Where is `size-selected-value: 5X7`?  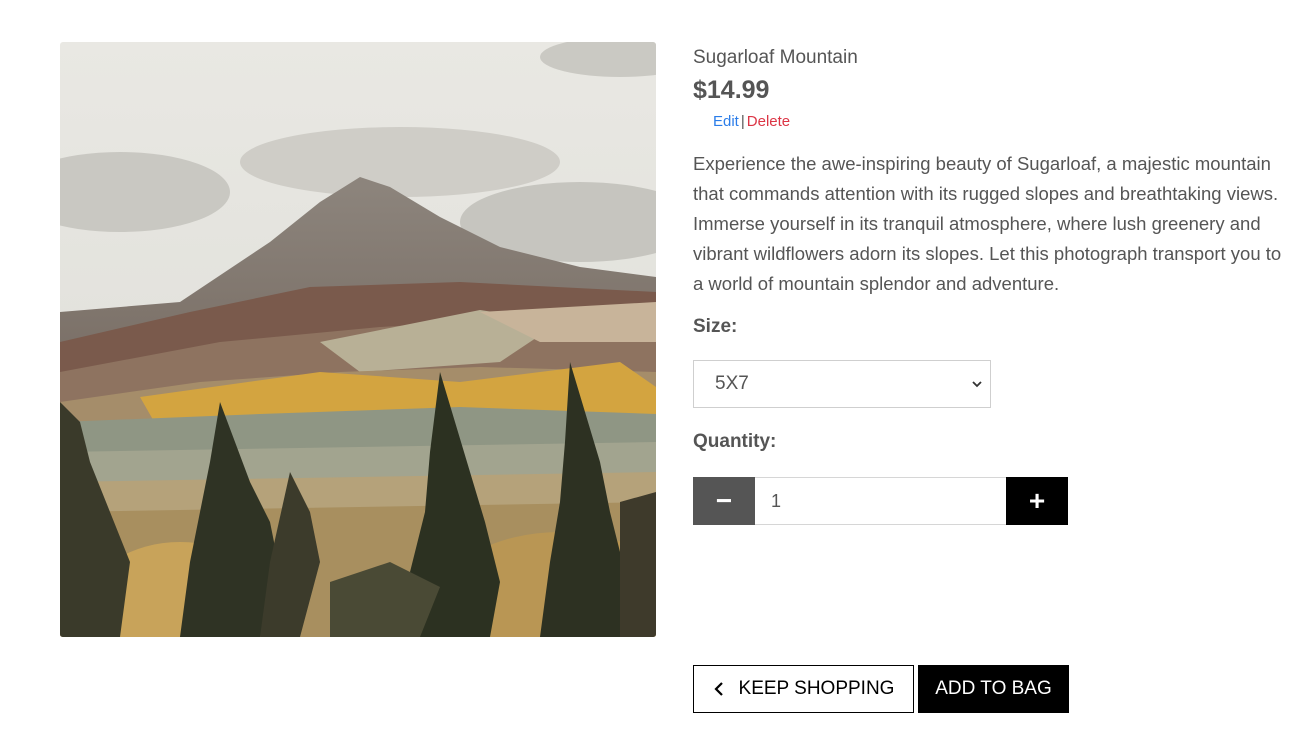
size-selected-value: 5X7 is located at coordinates (732, 383).